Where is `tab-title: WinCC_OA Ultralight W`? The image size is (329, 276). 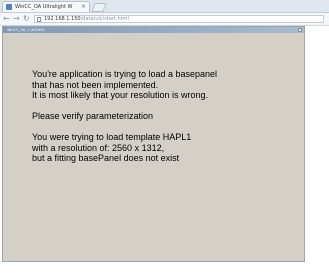
tab-title: WinCC_OA Ultralight W is located at coordinates (44, 7).